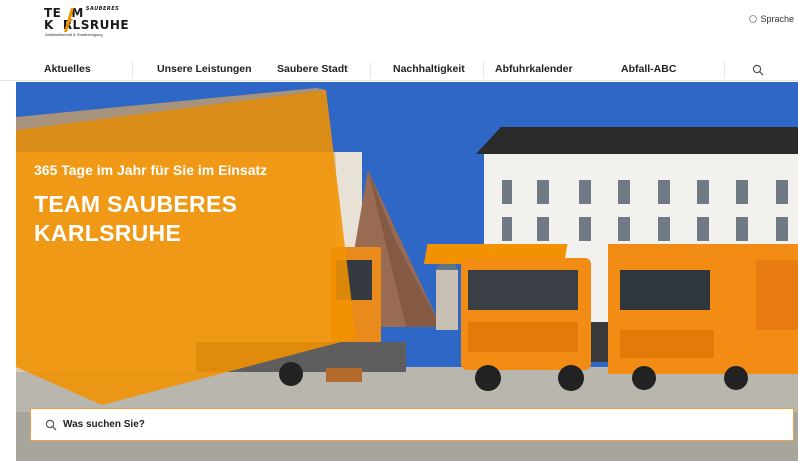 The height and width of the screenshot is (461, 798). Describe the element at coordinates (399, 80) in the screenshot. I see `nav-divider-line` at that location.